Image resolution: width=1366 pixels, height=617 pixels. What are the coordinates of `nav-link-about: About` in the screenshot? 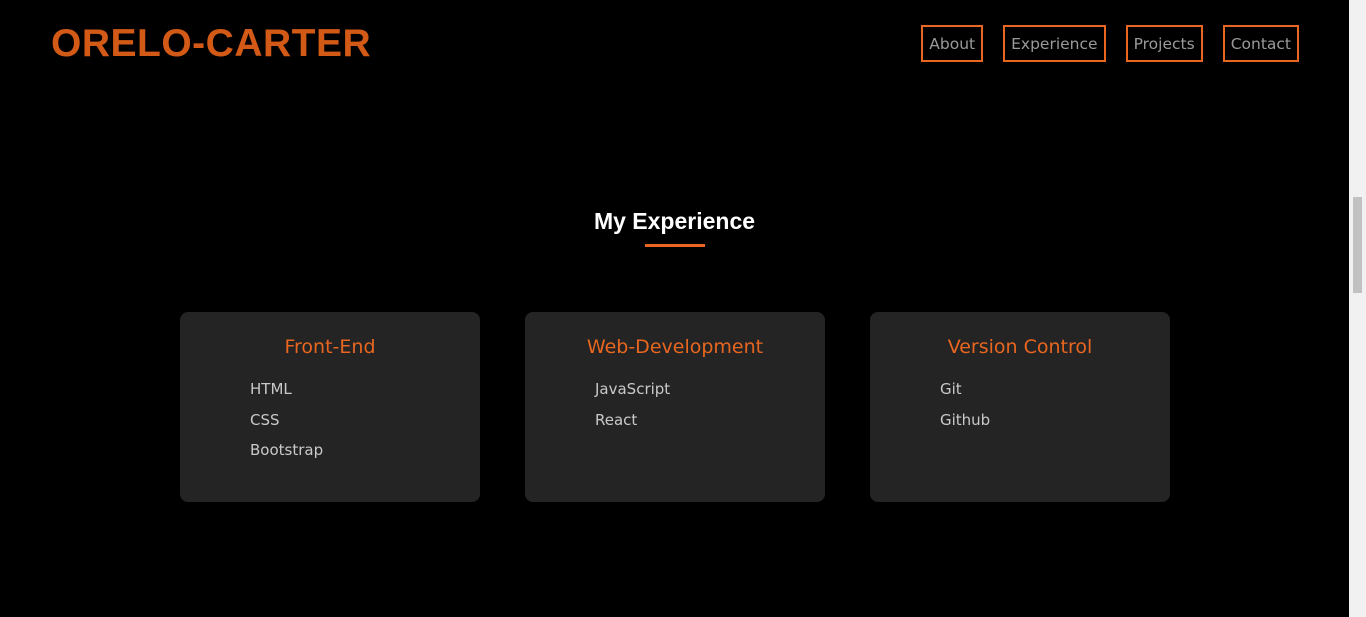 It's located at (952, 43).